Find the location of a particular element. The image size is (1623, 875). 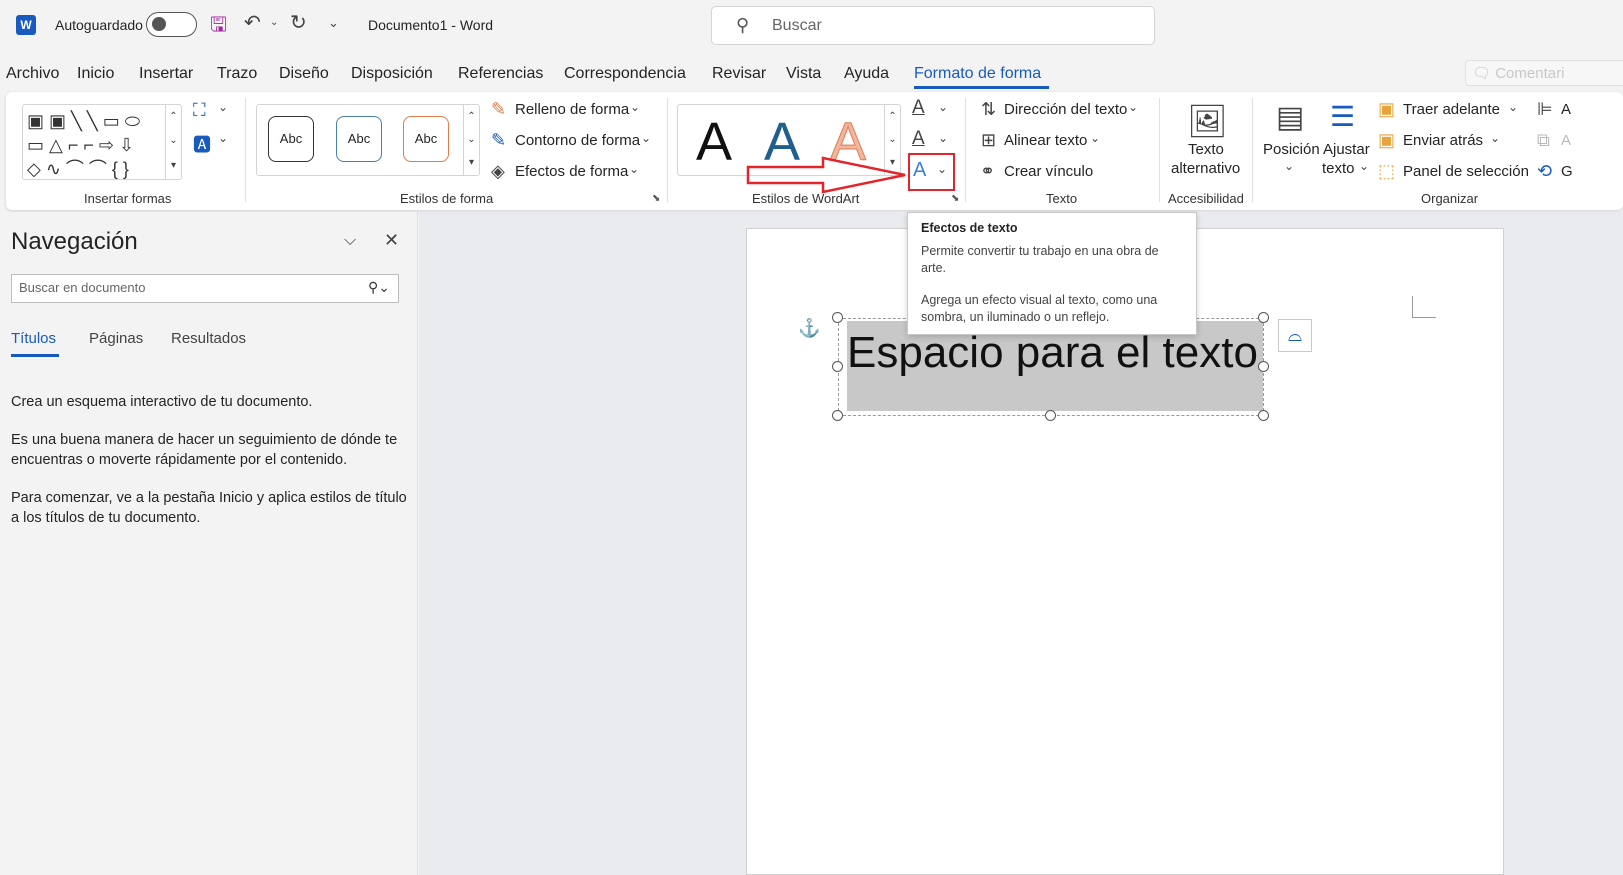

redo-icon: ↻ is located at coordinates (298, 23).